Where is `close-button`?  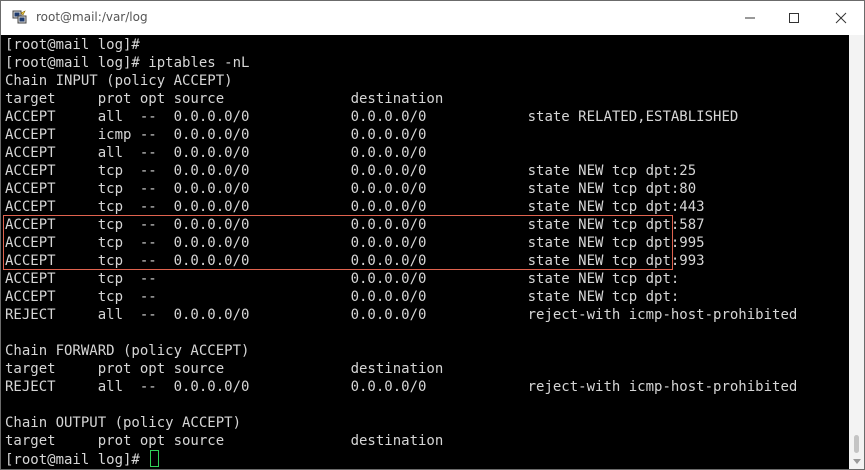 close-button is located at coordinates (841, 18).